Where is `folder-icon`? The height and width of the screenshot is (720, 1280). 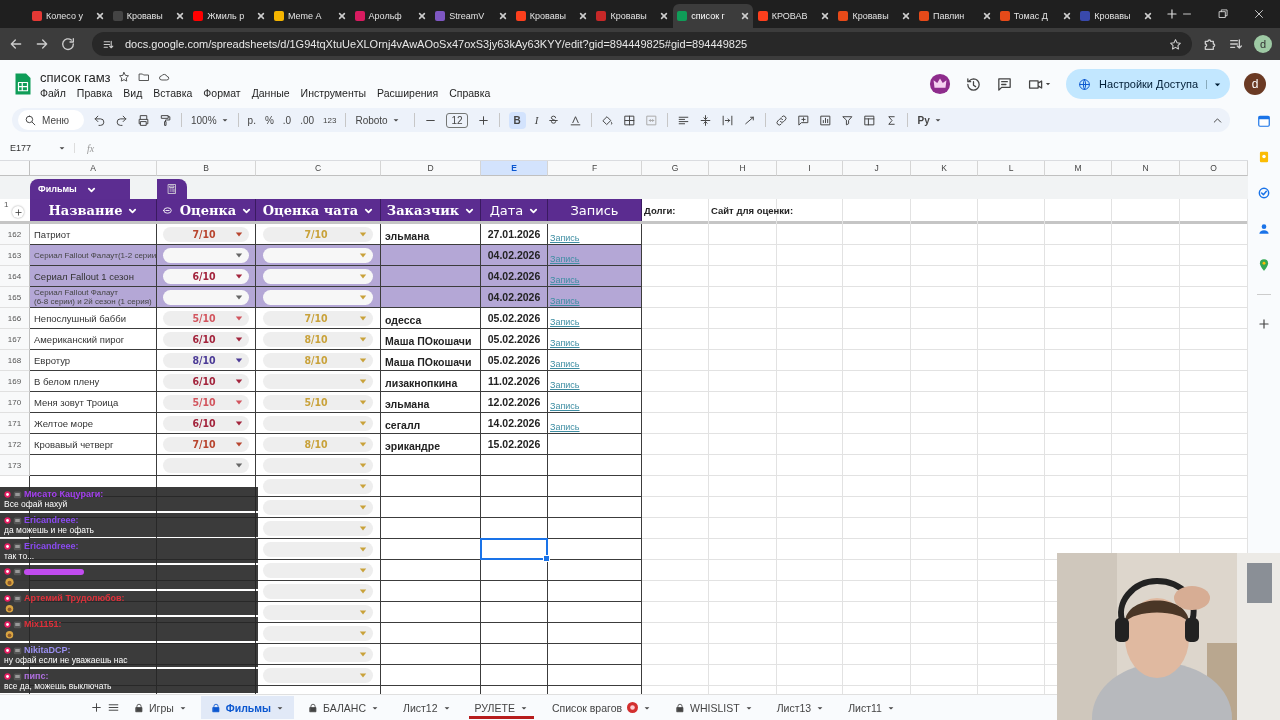 folder-icon is located at coordinates (144, 77).